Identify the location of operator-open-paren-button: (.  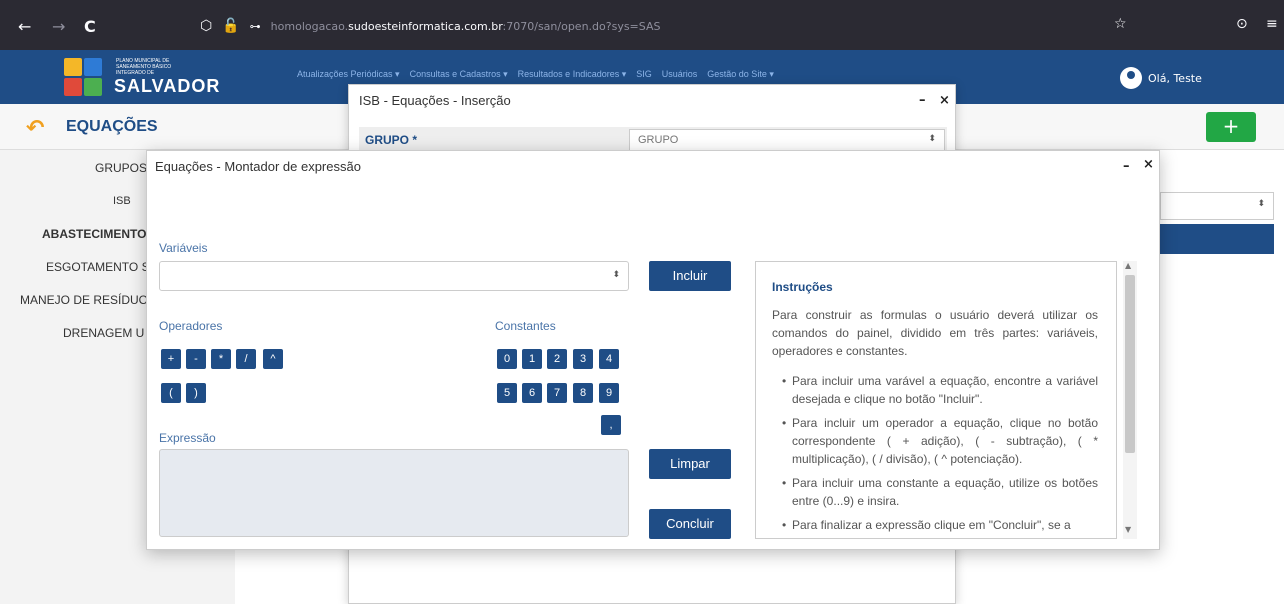
(171, 393).